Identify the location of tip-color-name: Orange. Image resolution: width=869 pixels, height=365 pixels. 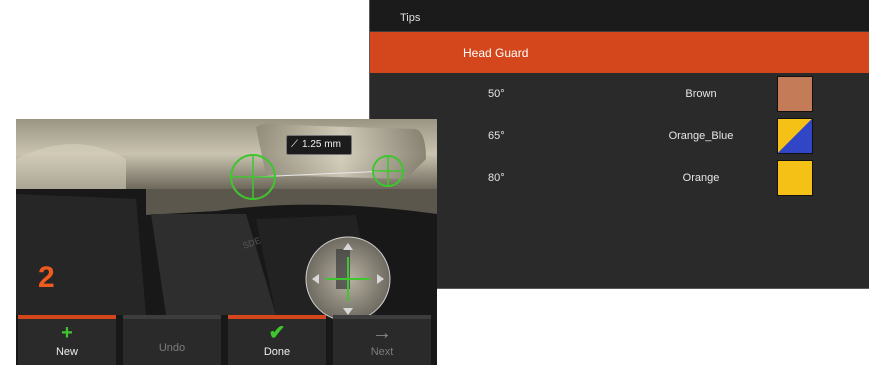
(701, 178).